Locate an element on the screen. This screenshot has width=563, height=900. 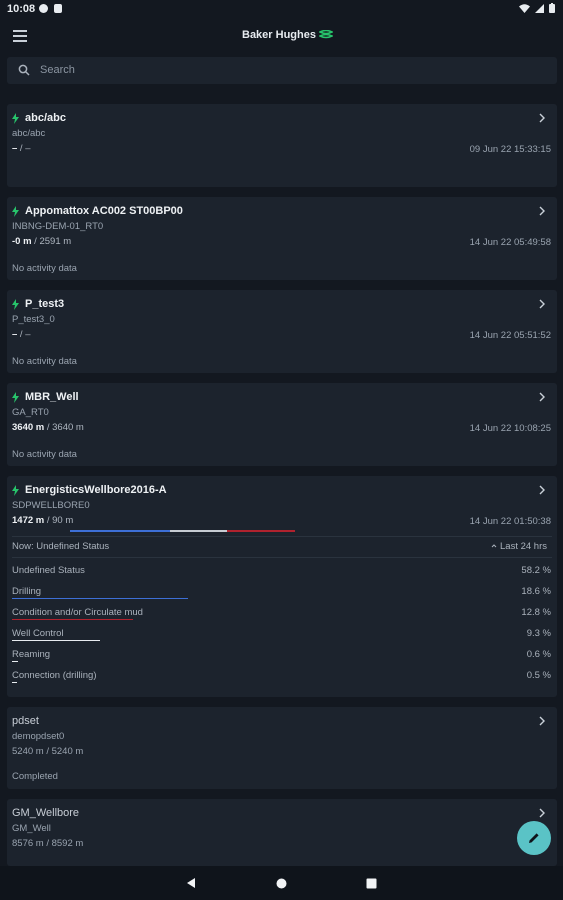
well-title: Appomattox AC002 ST00BP00 is located at coordinates (97, 211).